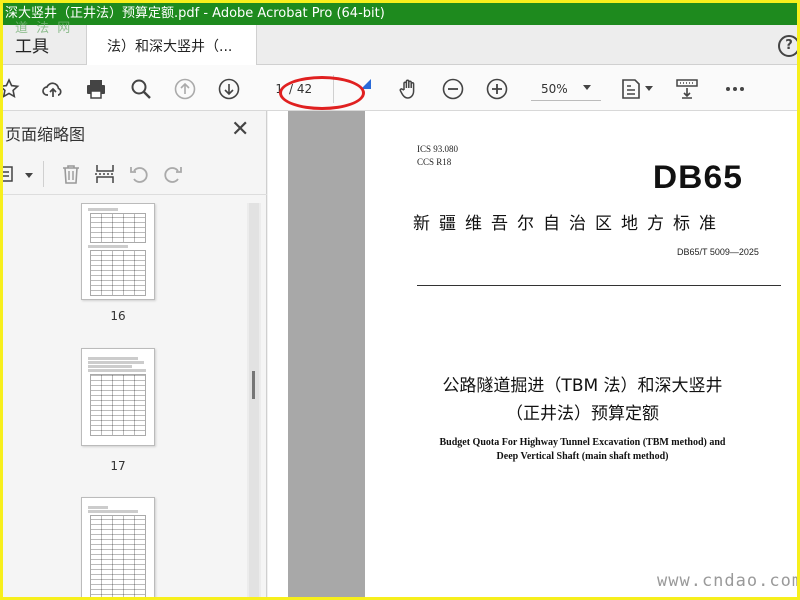 Image resolution: width=800 pixels, height=600 pixels. What do you see at coordinates (728, 581) in the screenshot?
I see `watermark-bottom: www.cndao.com` at bounding box center [728, 581].